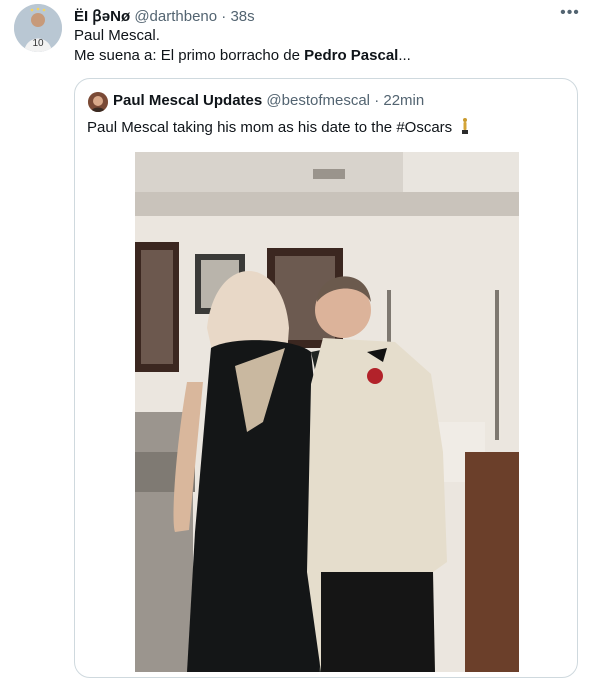 This screenshot has height=678, width=594. Describe the element at coordinates (242, 16) in the screenshot. I see `tweet-time: 38s` at that location.